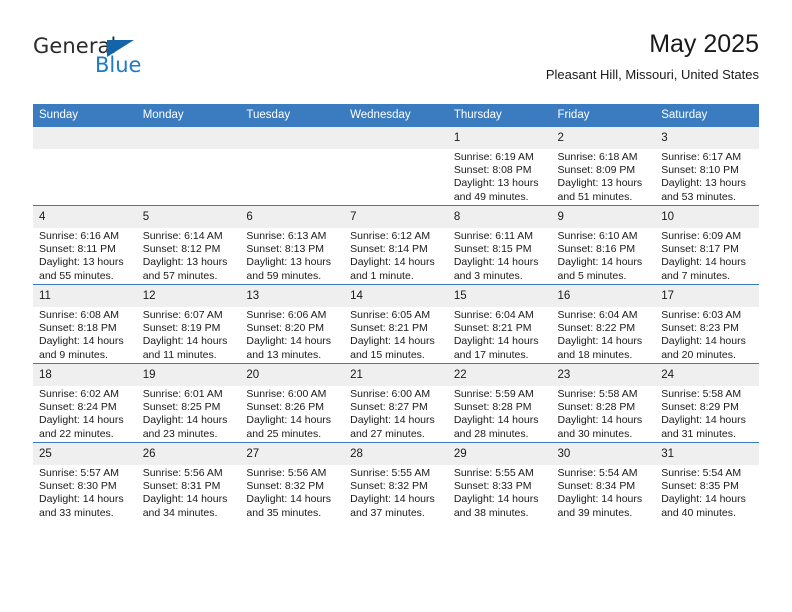 This screenshot has height=612, width=792. I want to click on day-number: 6, so click(292, 217).